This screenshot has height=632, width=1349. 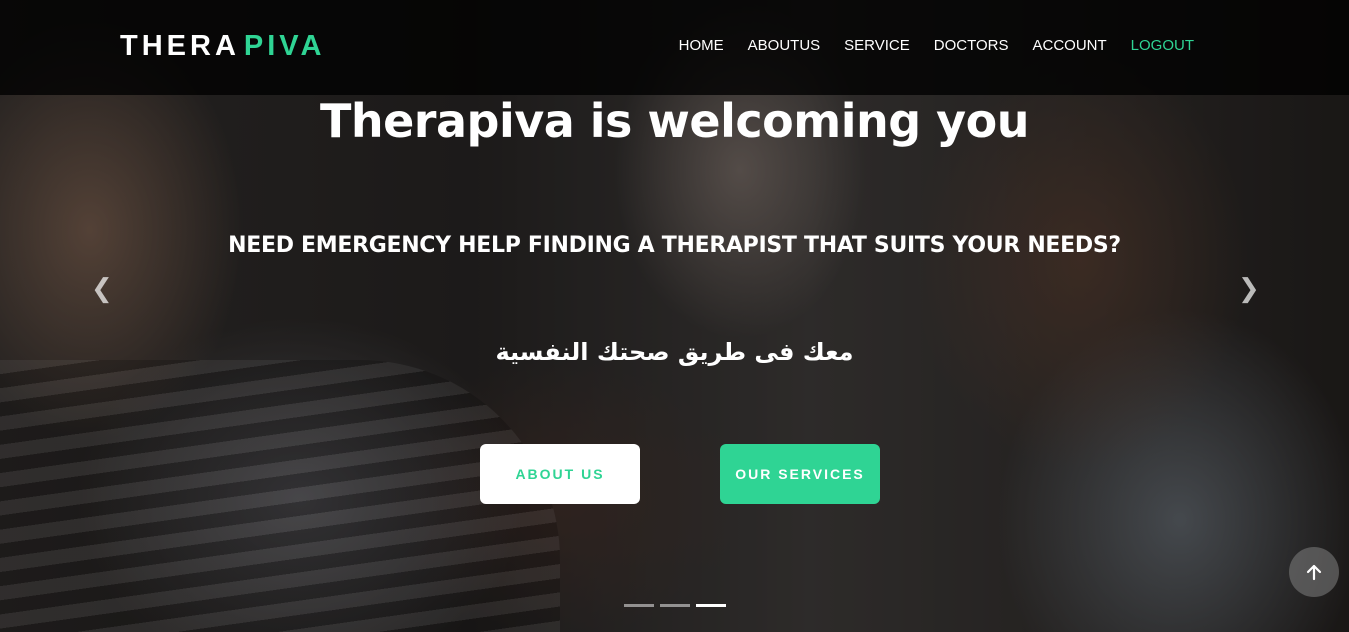 I want to click on about-us-button: ABOUT US, so click(x=560, y=474).